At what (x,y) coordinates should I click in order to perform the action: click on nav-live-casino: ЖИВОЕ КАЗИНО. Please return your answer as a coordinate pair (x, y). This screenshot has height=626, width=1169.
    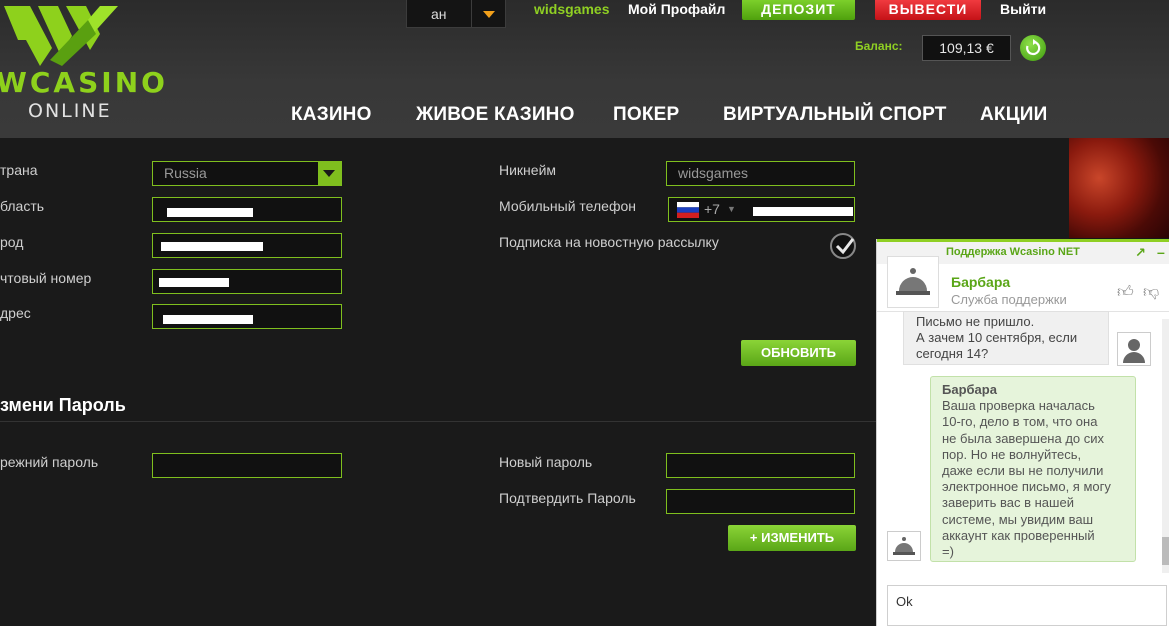
    Looking at the image, I should click on (495, 115).